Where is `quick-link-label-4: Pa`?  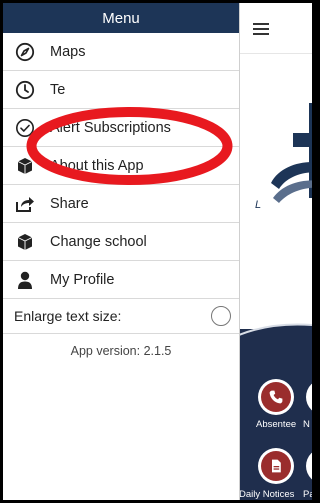
quick-link-label-4: Pa is located at coordinates (307, 494).